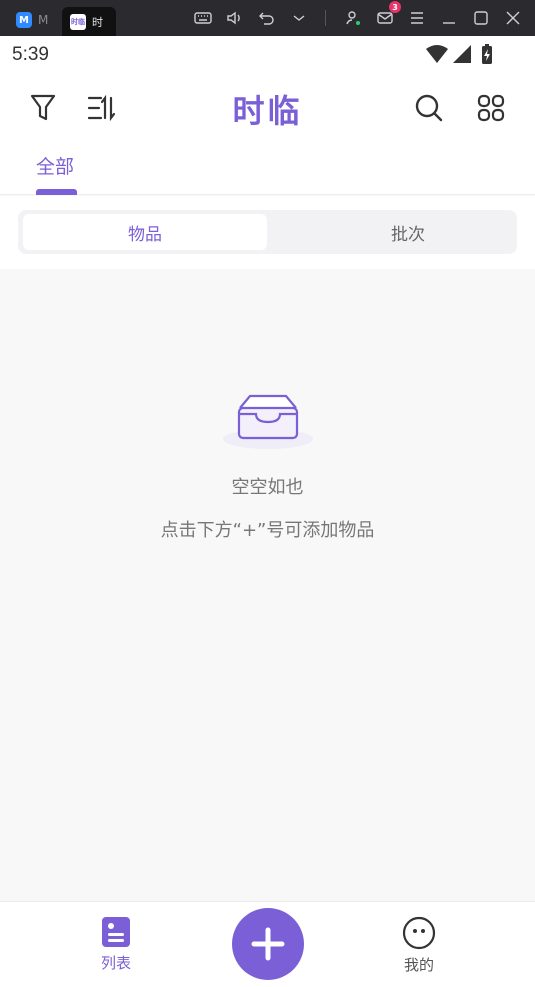 Image resolution: width=535 pixels, height=987 pixels. I want to click on emulator-tab-active: 时临 时, so click(89, 21).